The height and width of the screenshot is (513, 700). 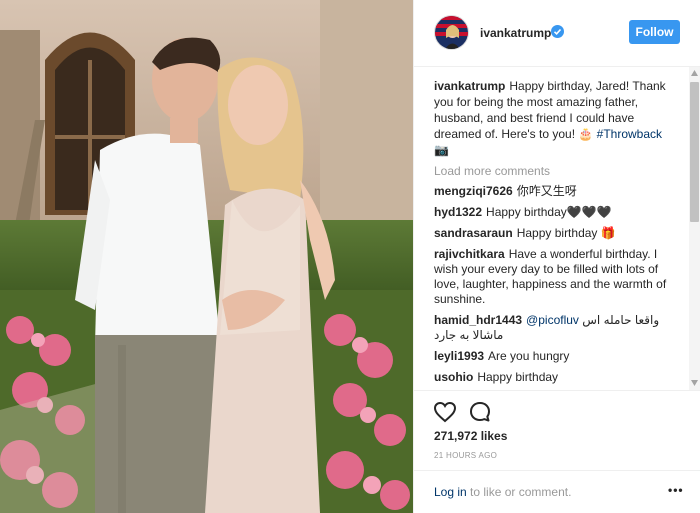 I want to click on post-timestamp: 21 HOURS AGO, so click(x=465, y=455).